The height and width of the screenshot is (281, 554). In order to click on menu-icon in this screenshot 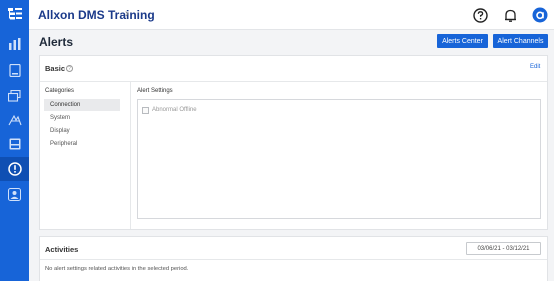, I will do `click(14, 14)`.